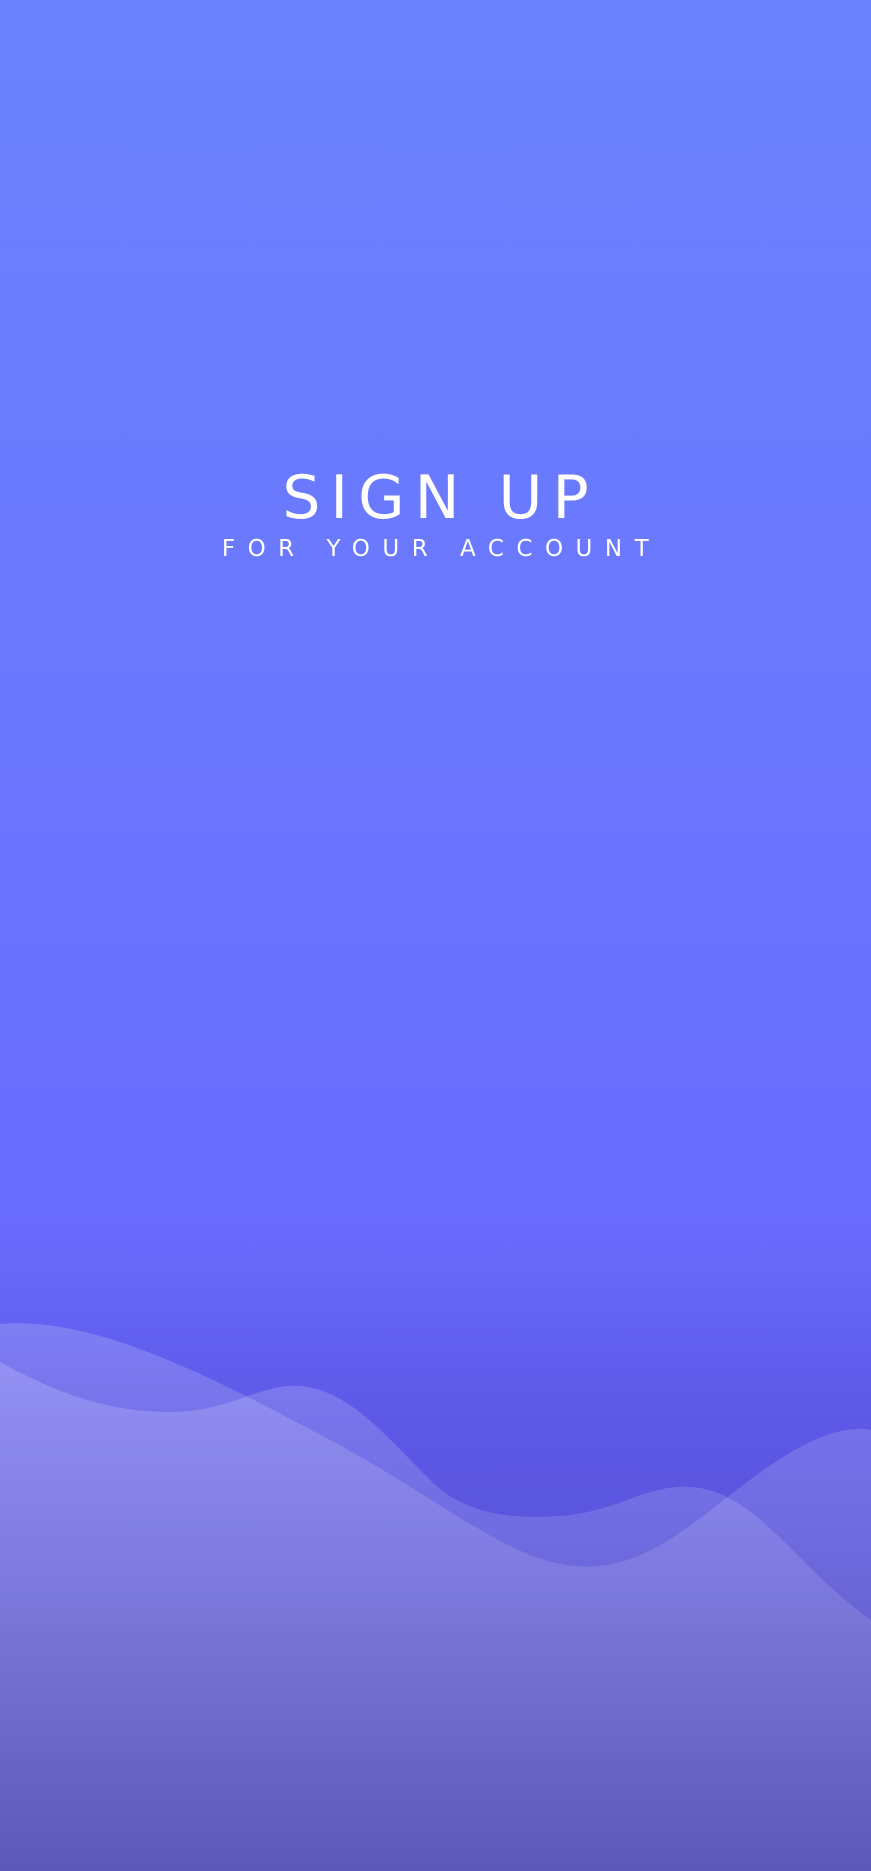 This screenshot has height=1871, width=871. What do you see at coordinates (440, 498) in the screenshot?
I see `page-title: SIGN UP` at bounding box center [440, 498].